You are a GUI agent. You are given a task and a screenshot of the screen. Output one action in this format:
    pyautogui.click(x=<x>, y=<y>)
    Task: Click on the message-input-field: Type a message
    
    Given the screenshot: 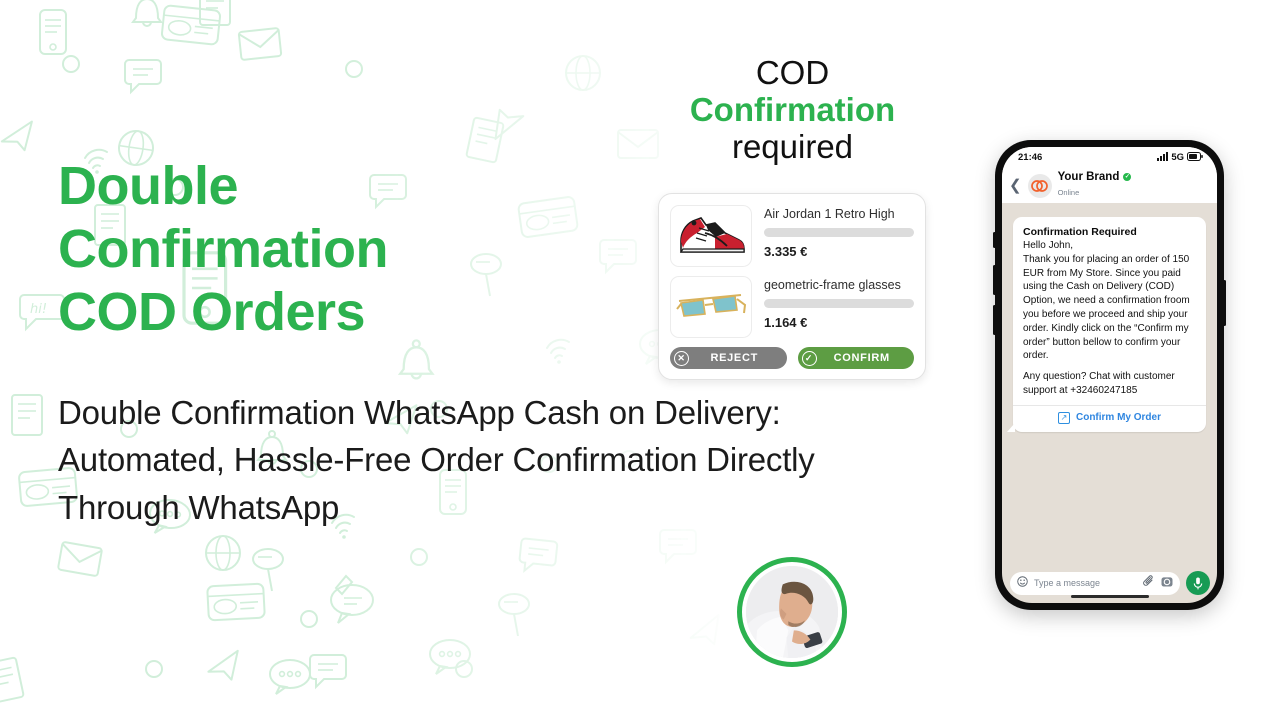 What is the action you would take?
    pyautogui.click(x=1095, y=583)
    